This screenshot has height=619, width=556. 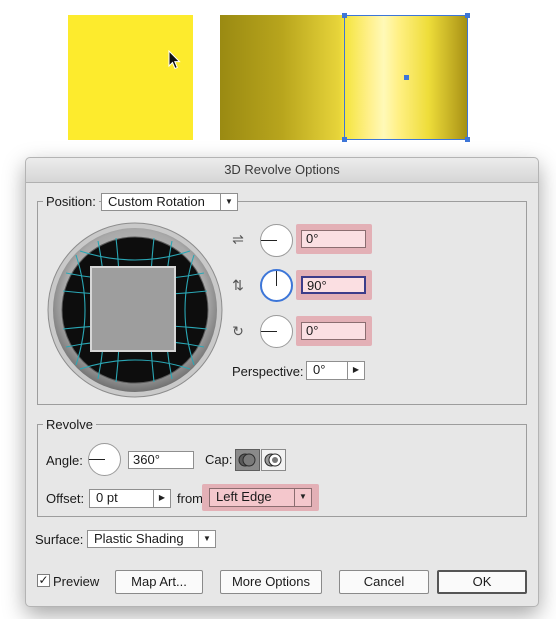 What do you see at coordinates (130, 77) in the screenshot?
I see `yellow-square-object` at bounding box center [130, 77].